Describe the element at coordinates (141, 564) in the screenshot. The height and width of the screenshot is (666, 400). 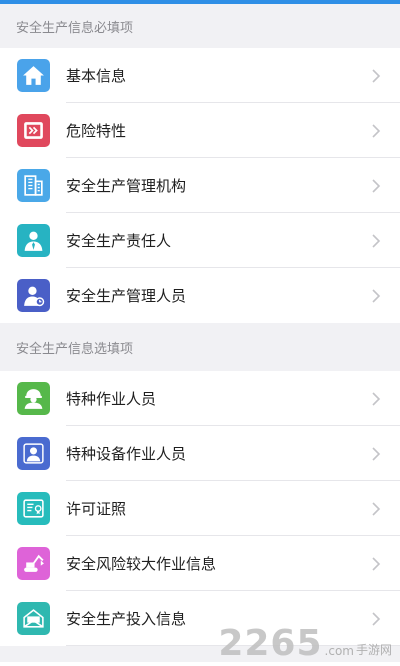
I see `list-item-label: 安全风险较大作业信息` at that location.